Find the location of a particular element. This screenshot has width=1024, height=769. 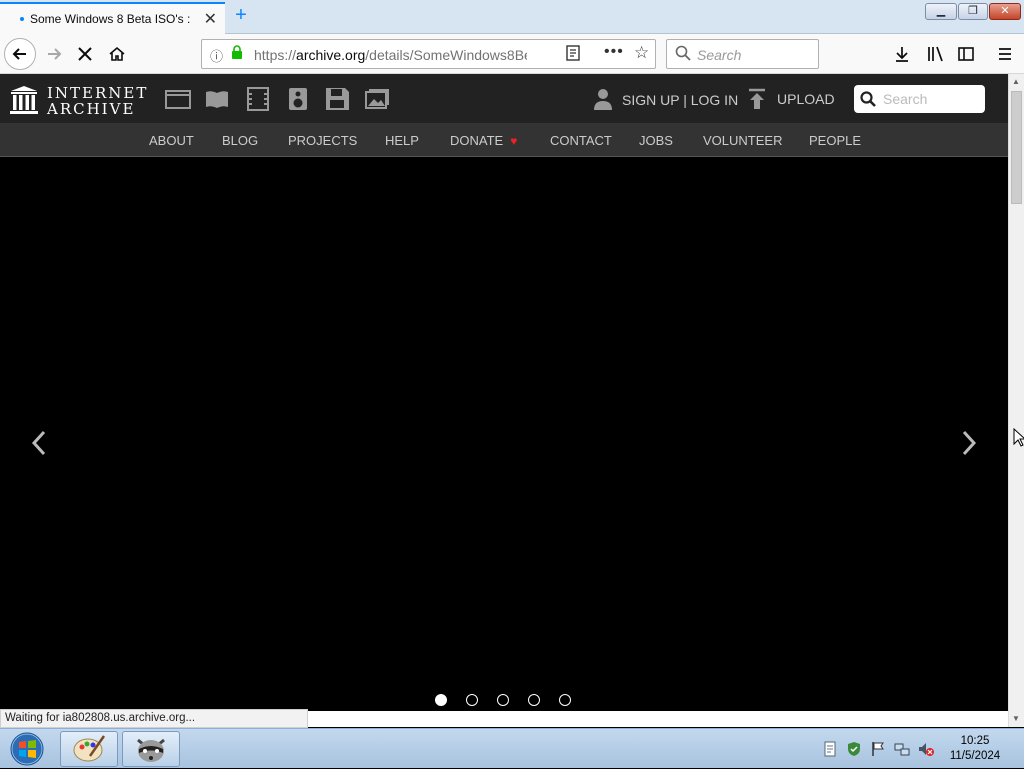

chevron-left-icon is located at coordinates (40, 443).